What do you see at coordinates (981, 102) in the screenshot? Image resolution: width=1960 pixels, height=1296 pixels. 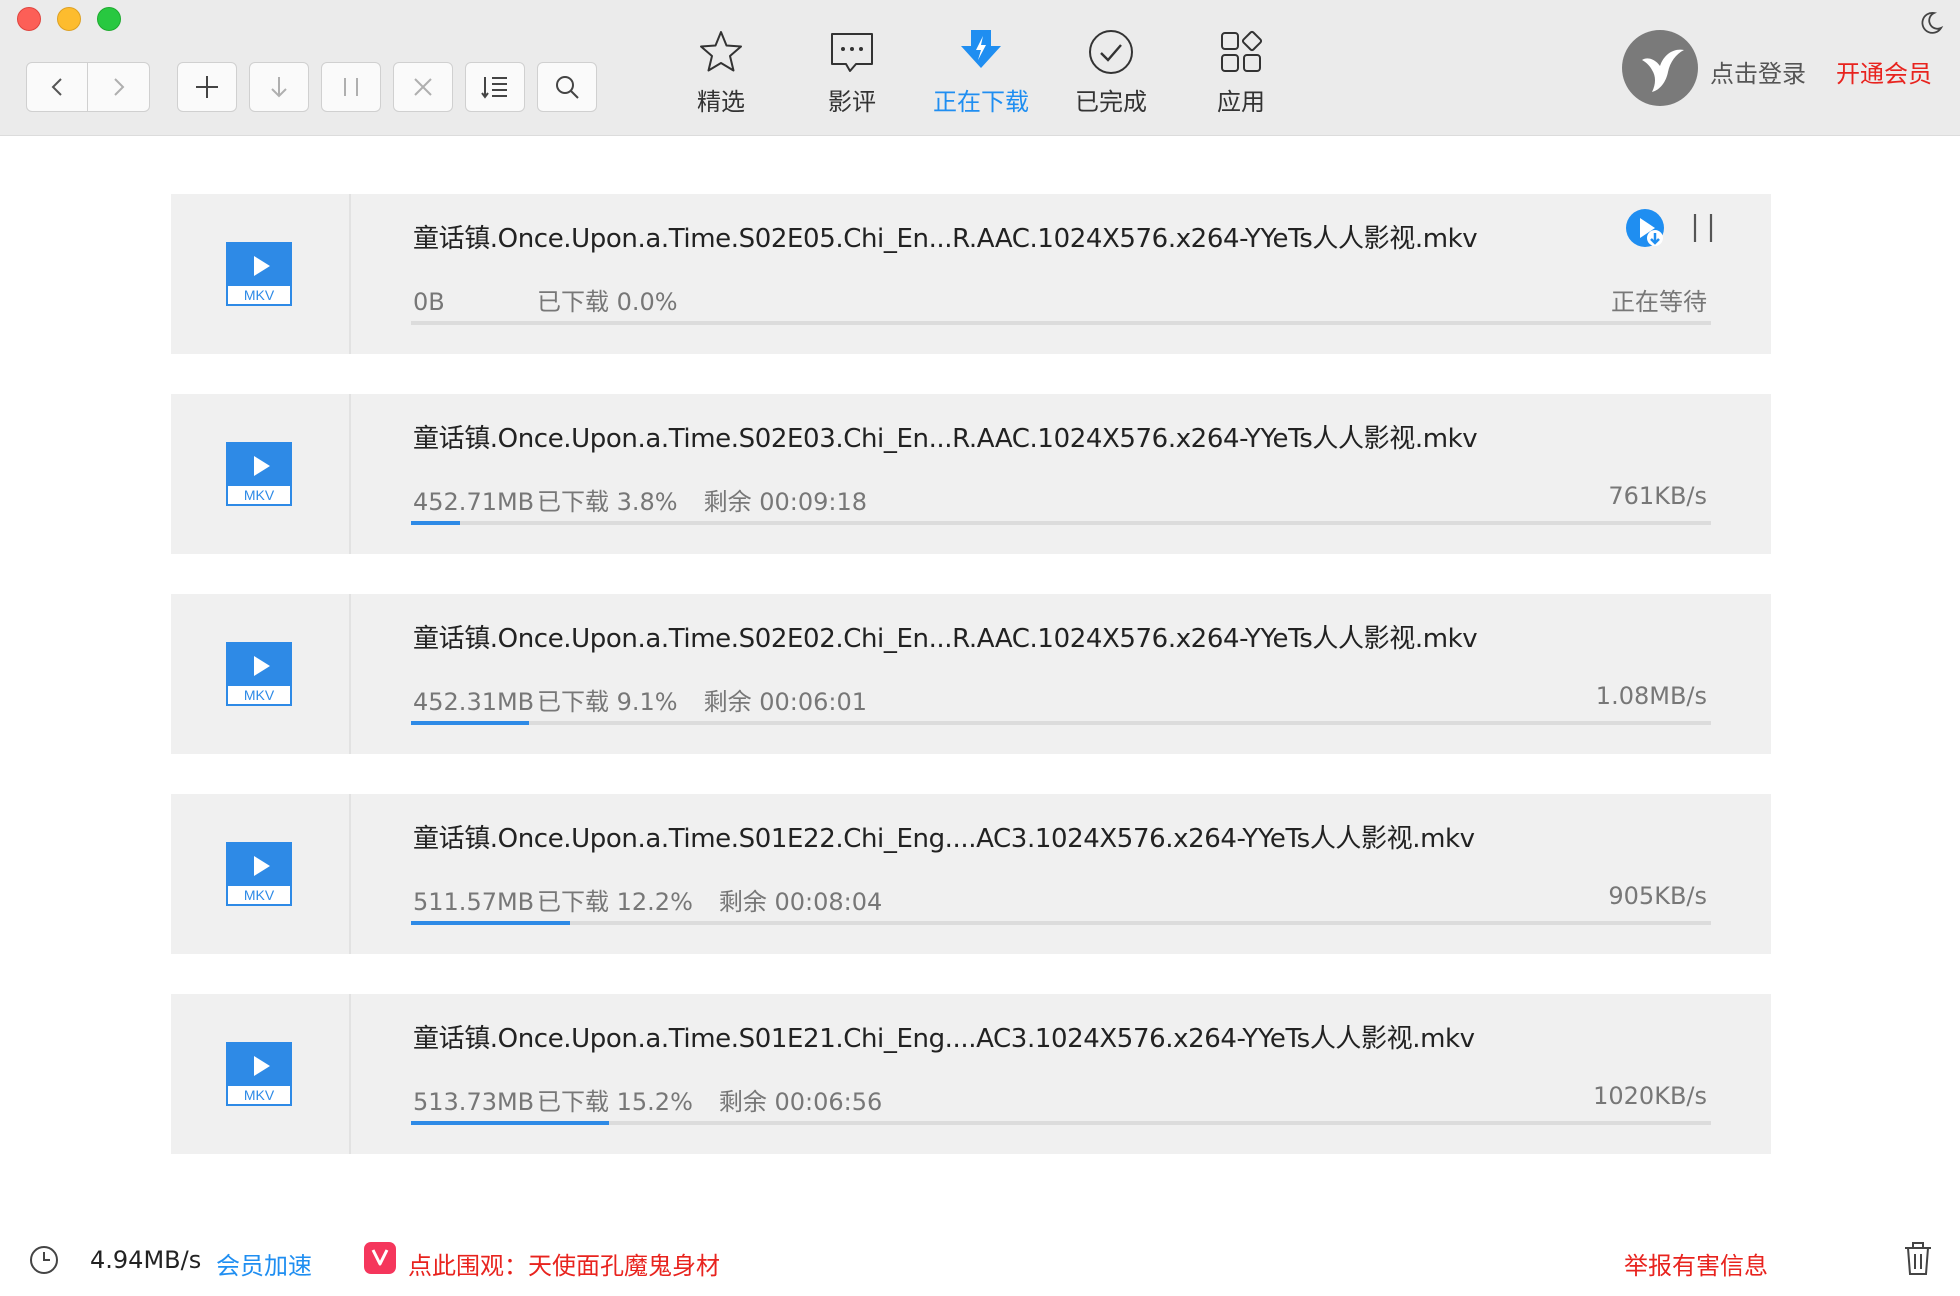 I see `tab-downloading-label: 正在下载` at bounding box center [981, 102].